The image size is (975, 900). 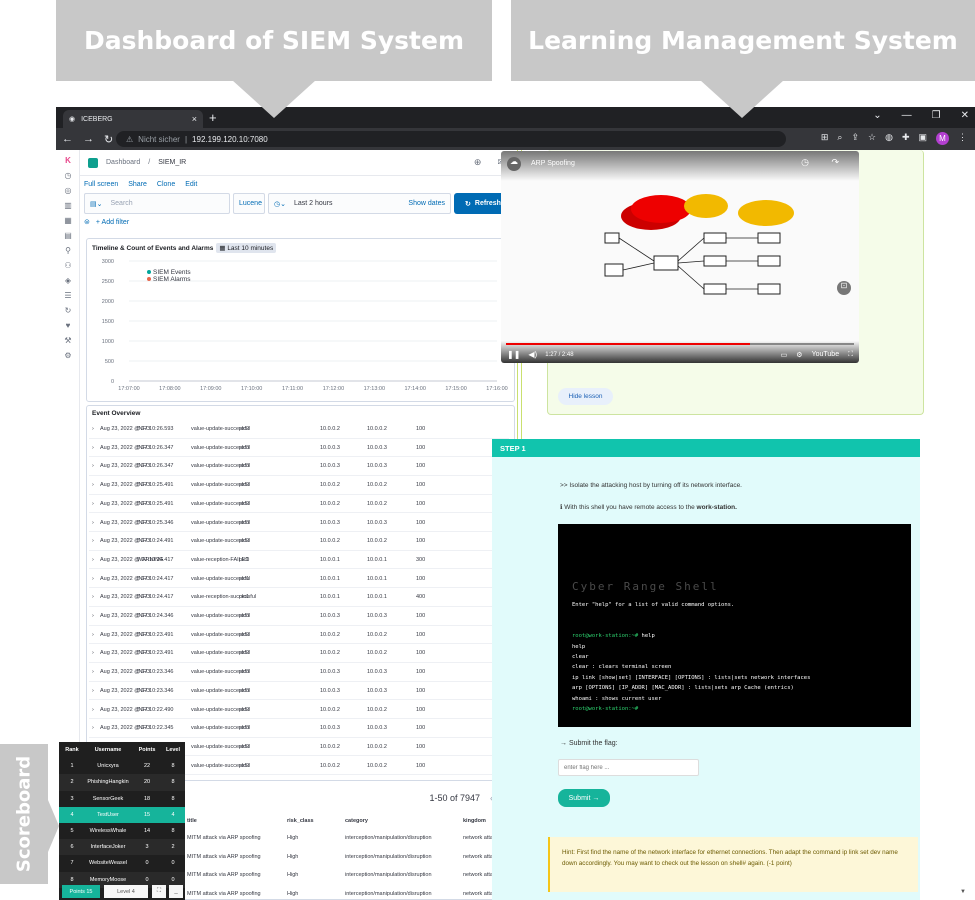 What do you see at coordinates (191, 184) in the screenshot?
I see `edit-link: Edit` at bounding box center [191, 184].